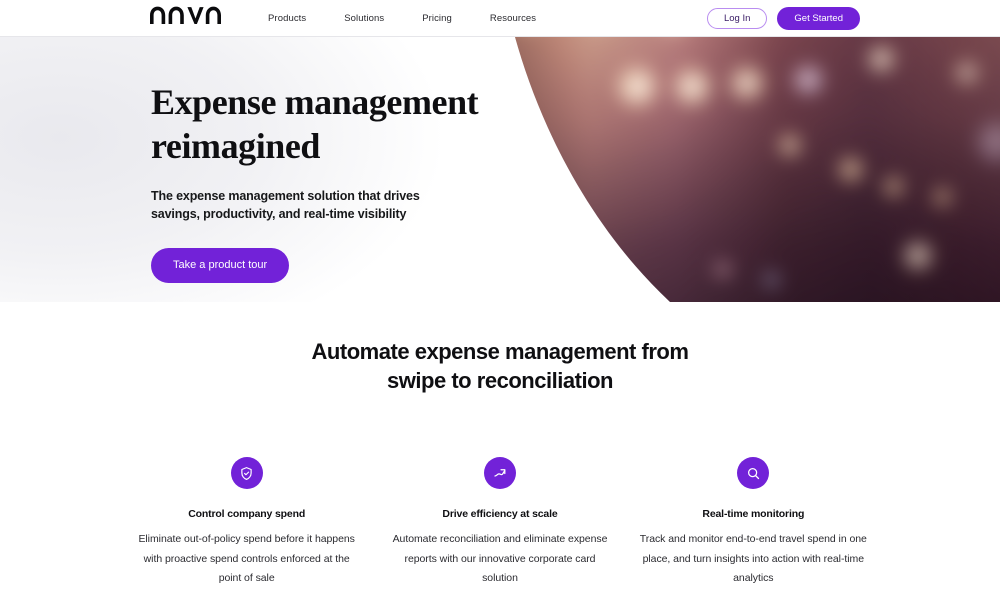 This screenshot has width=1000, height=605. I want to click on take-a-product-tour-button: Take a product tour, so click(220, 265).